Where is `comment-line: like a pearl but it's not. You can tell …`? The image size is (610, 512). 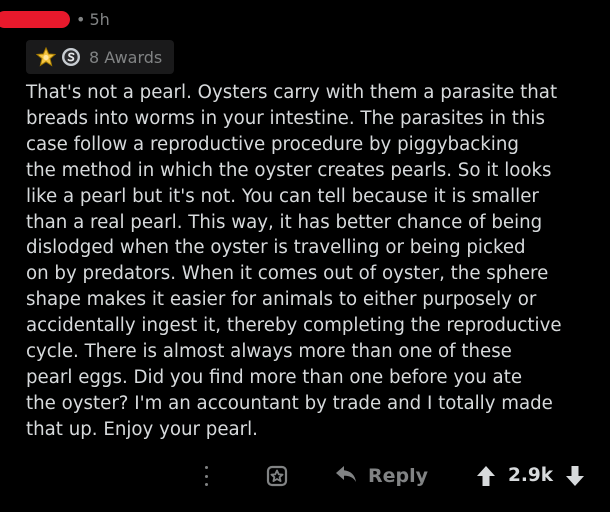
comment-line: like a pearl but it's not. You can tell … is located at coordinates (282, 196).